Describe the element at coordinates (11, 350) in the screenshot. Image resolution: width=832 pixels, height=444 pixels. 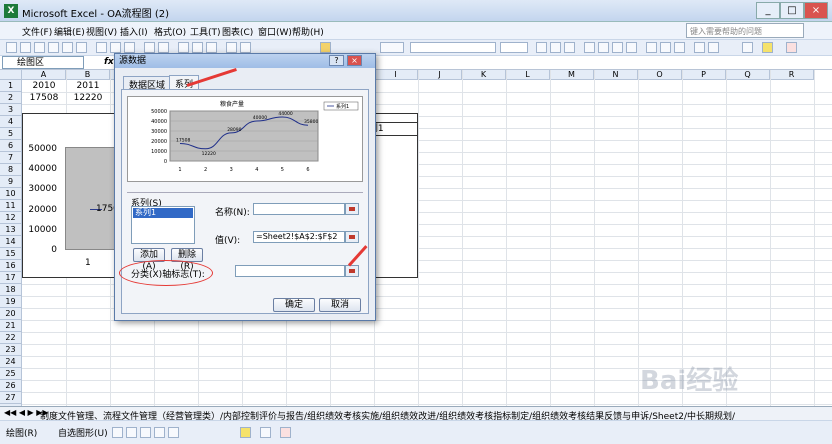
I see `row-header-23: 23` at that location.